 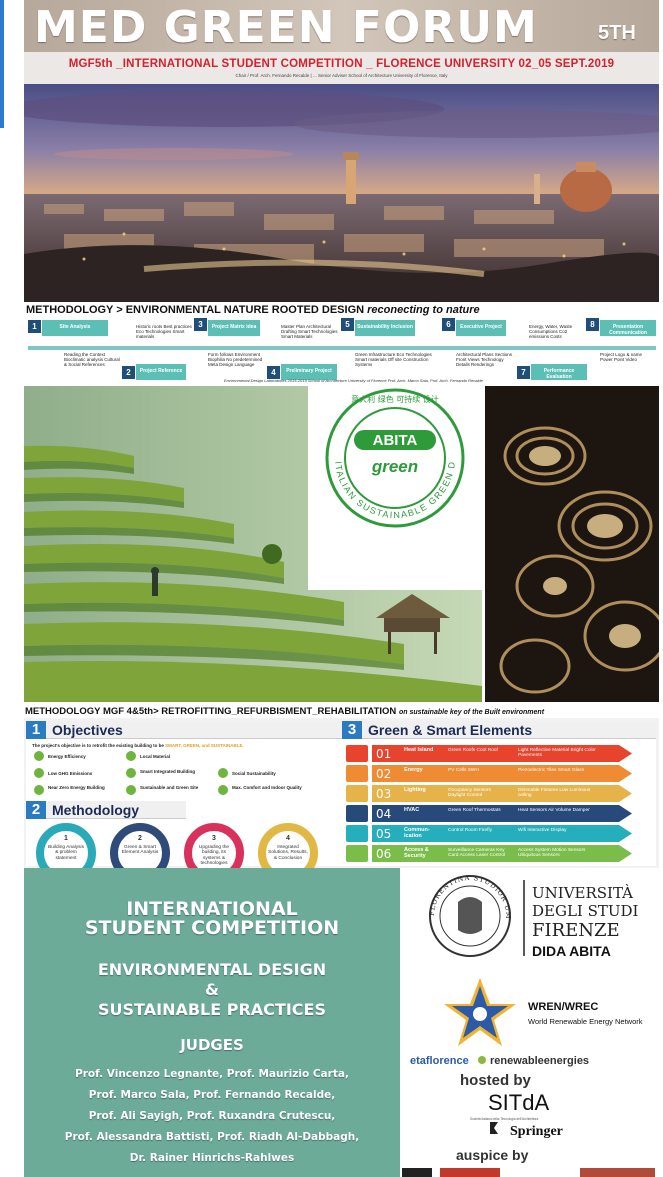 What do you see at coordinates (473, 750) in the screenshot?
I see `element-detail: Green Roofs Cool Roof` at bounding box center [473, 750].